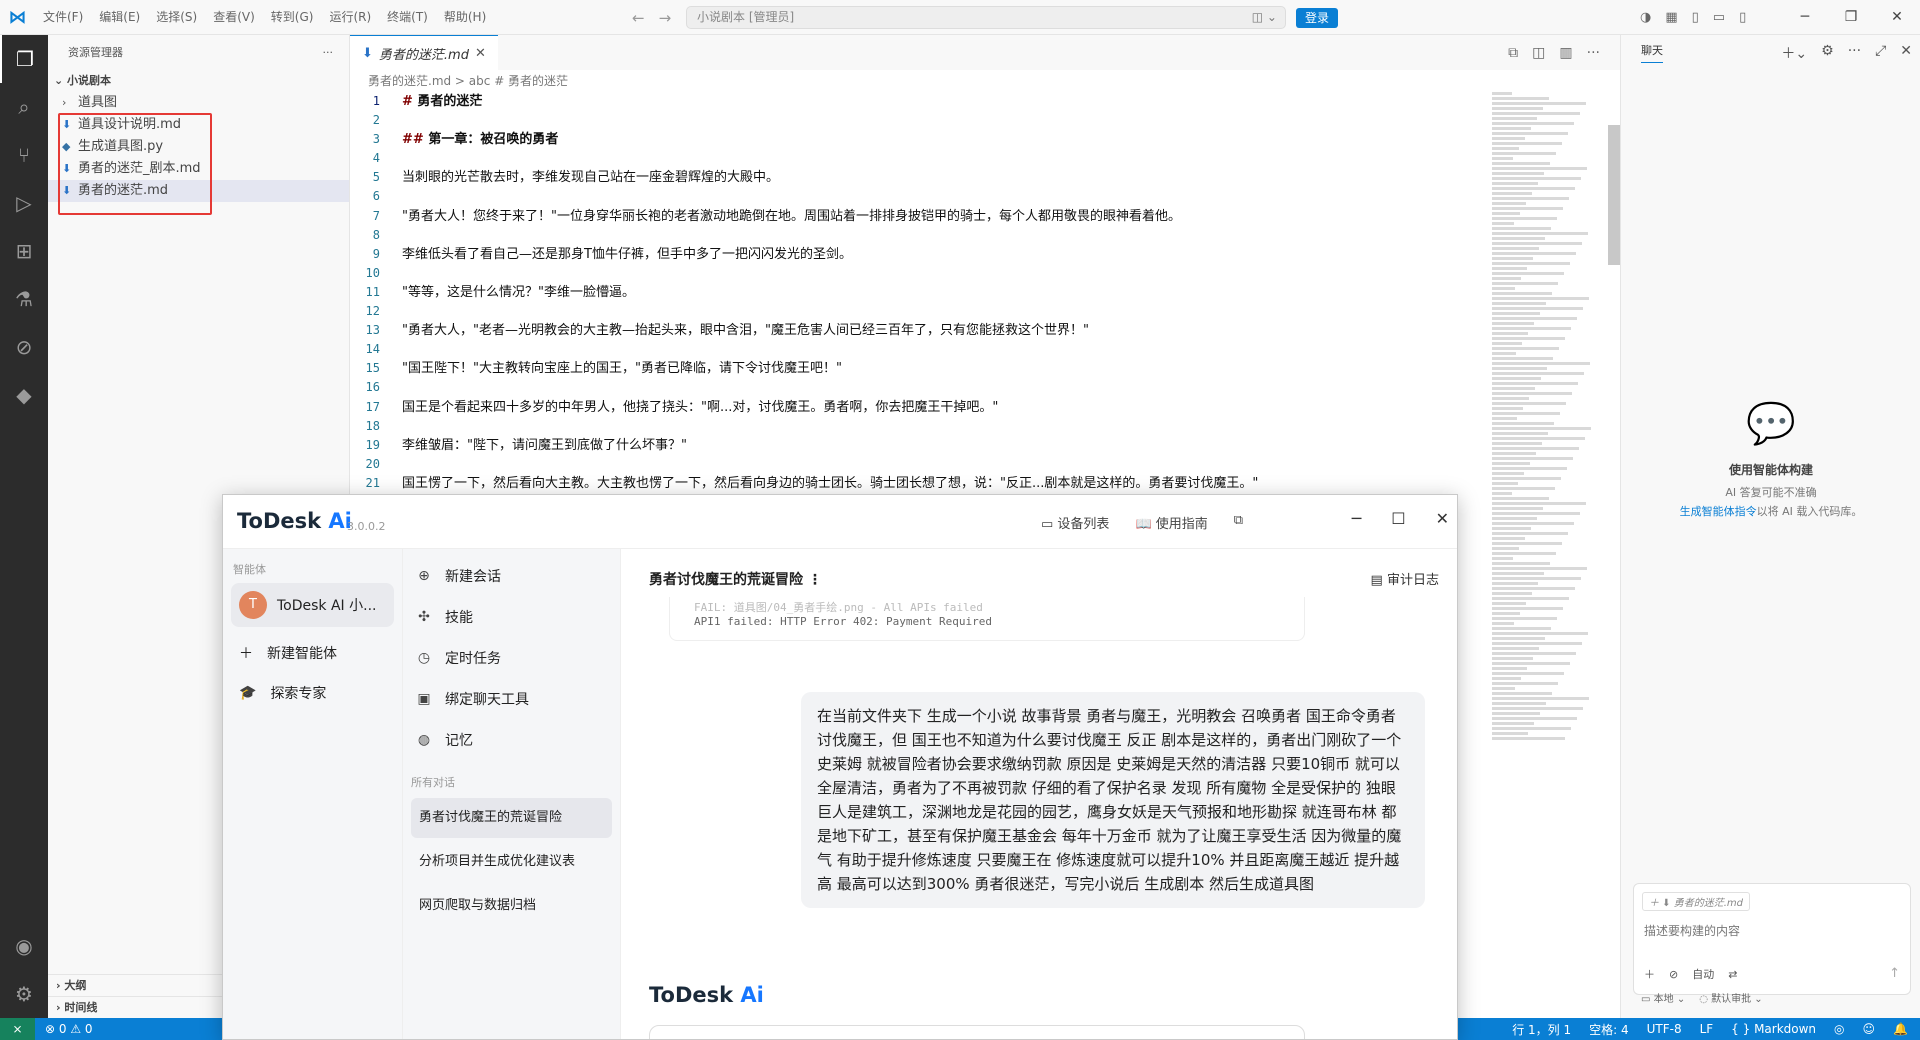  What do you see at coordinates (24, 946) in the screenshot?
I see `account-icon: ◉` at bounding box center [24, 946].